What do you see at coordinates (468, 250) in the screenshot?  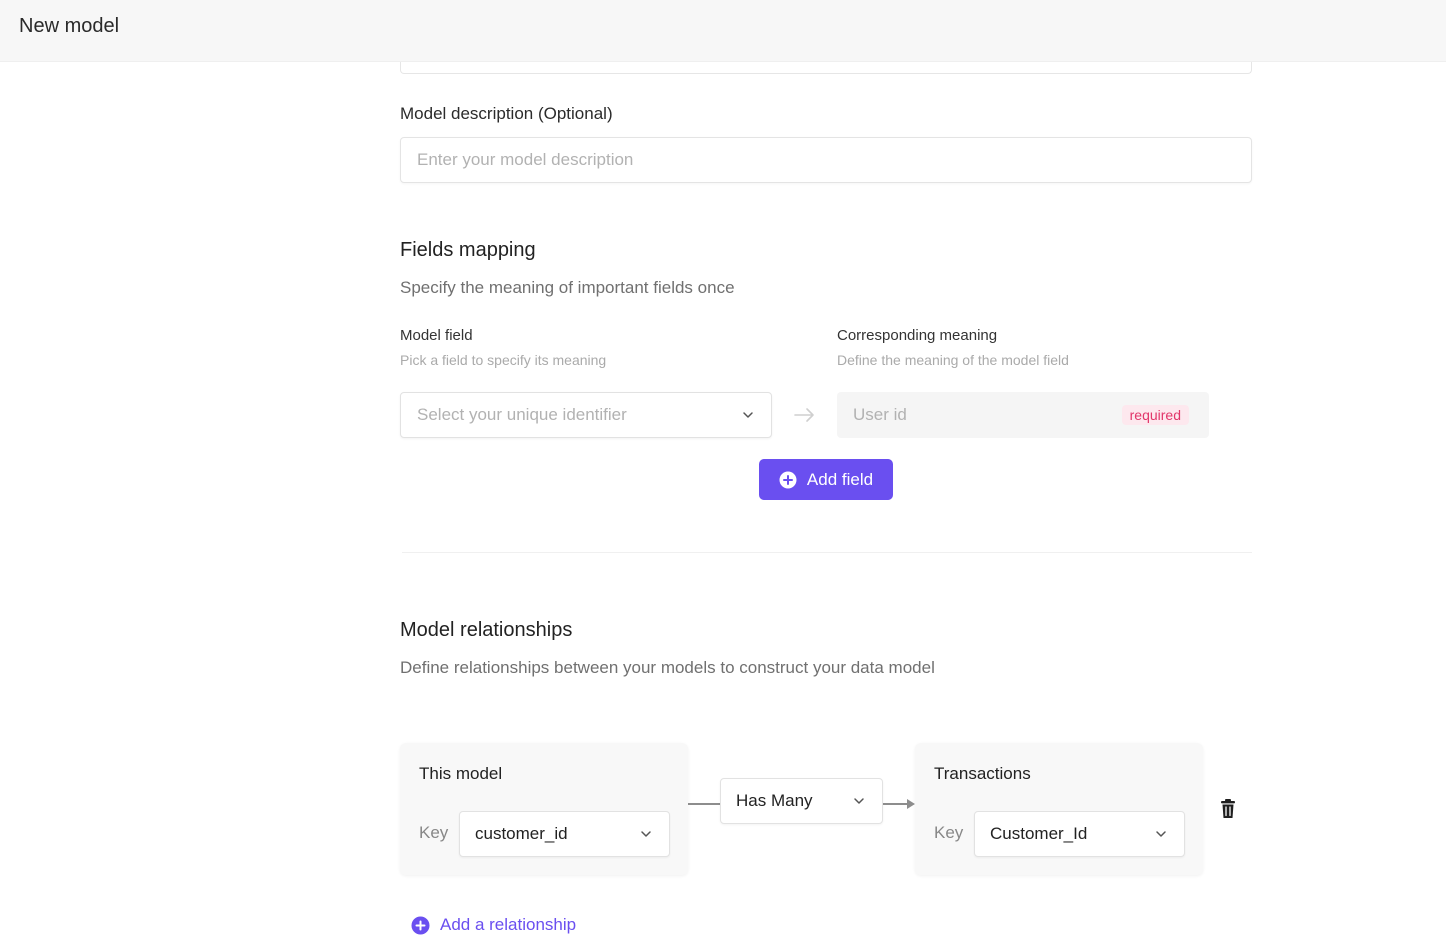 I see `fields-mapping-title: Fields mapping` at bounding box center [468, 250].